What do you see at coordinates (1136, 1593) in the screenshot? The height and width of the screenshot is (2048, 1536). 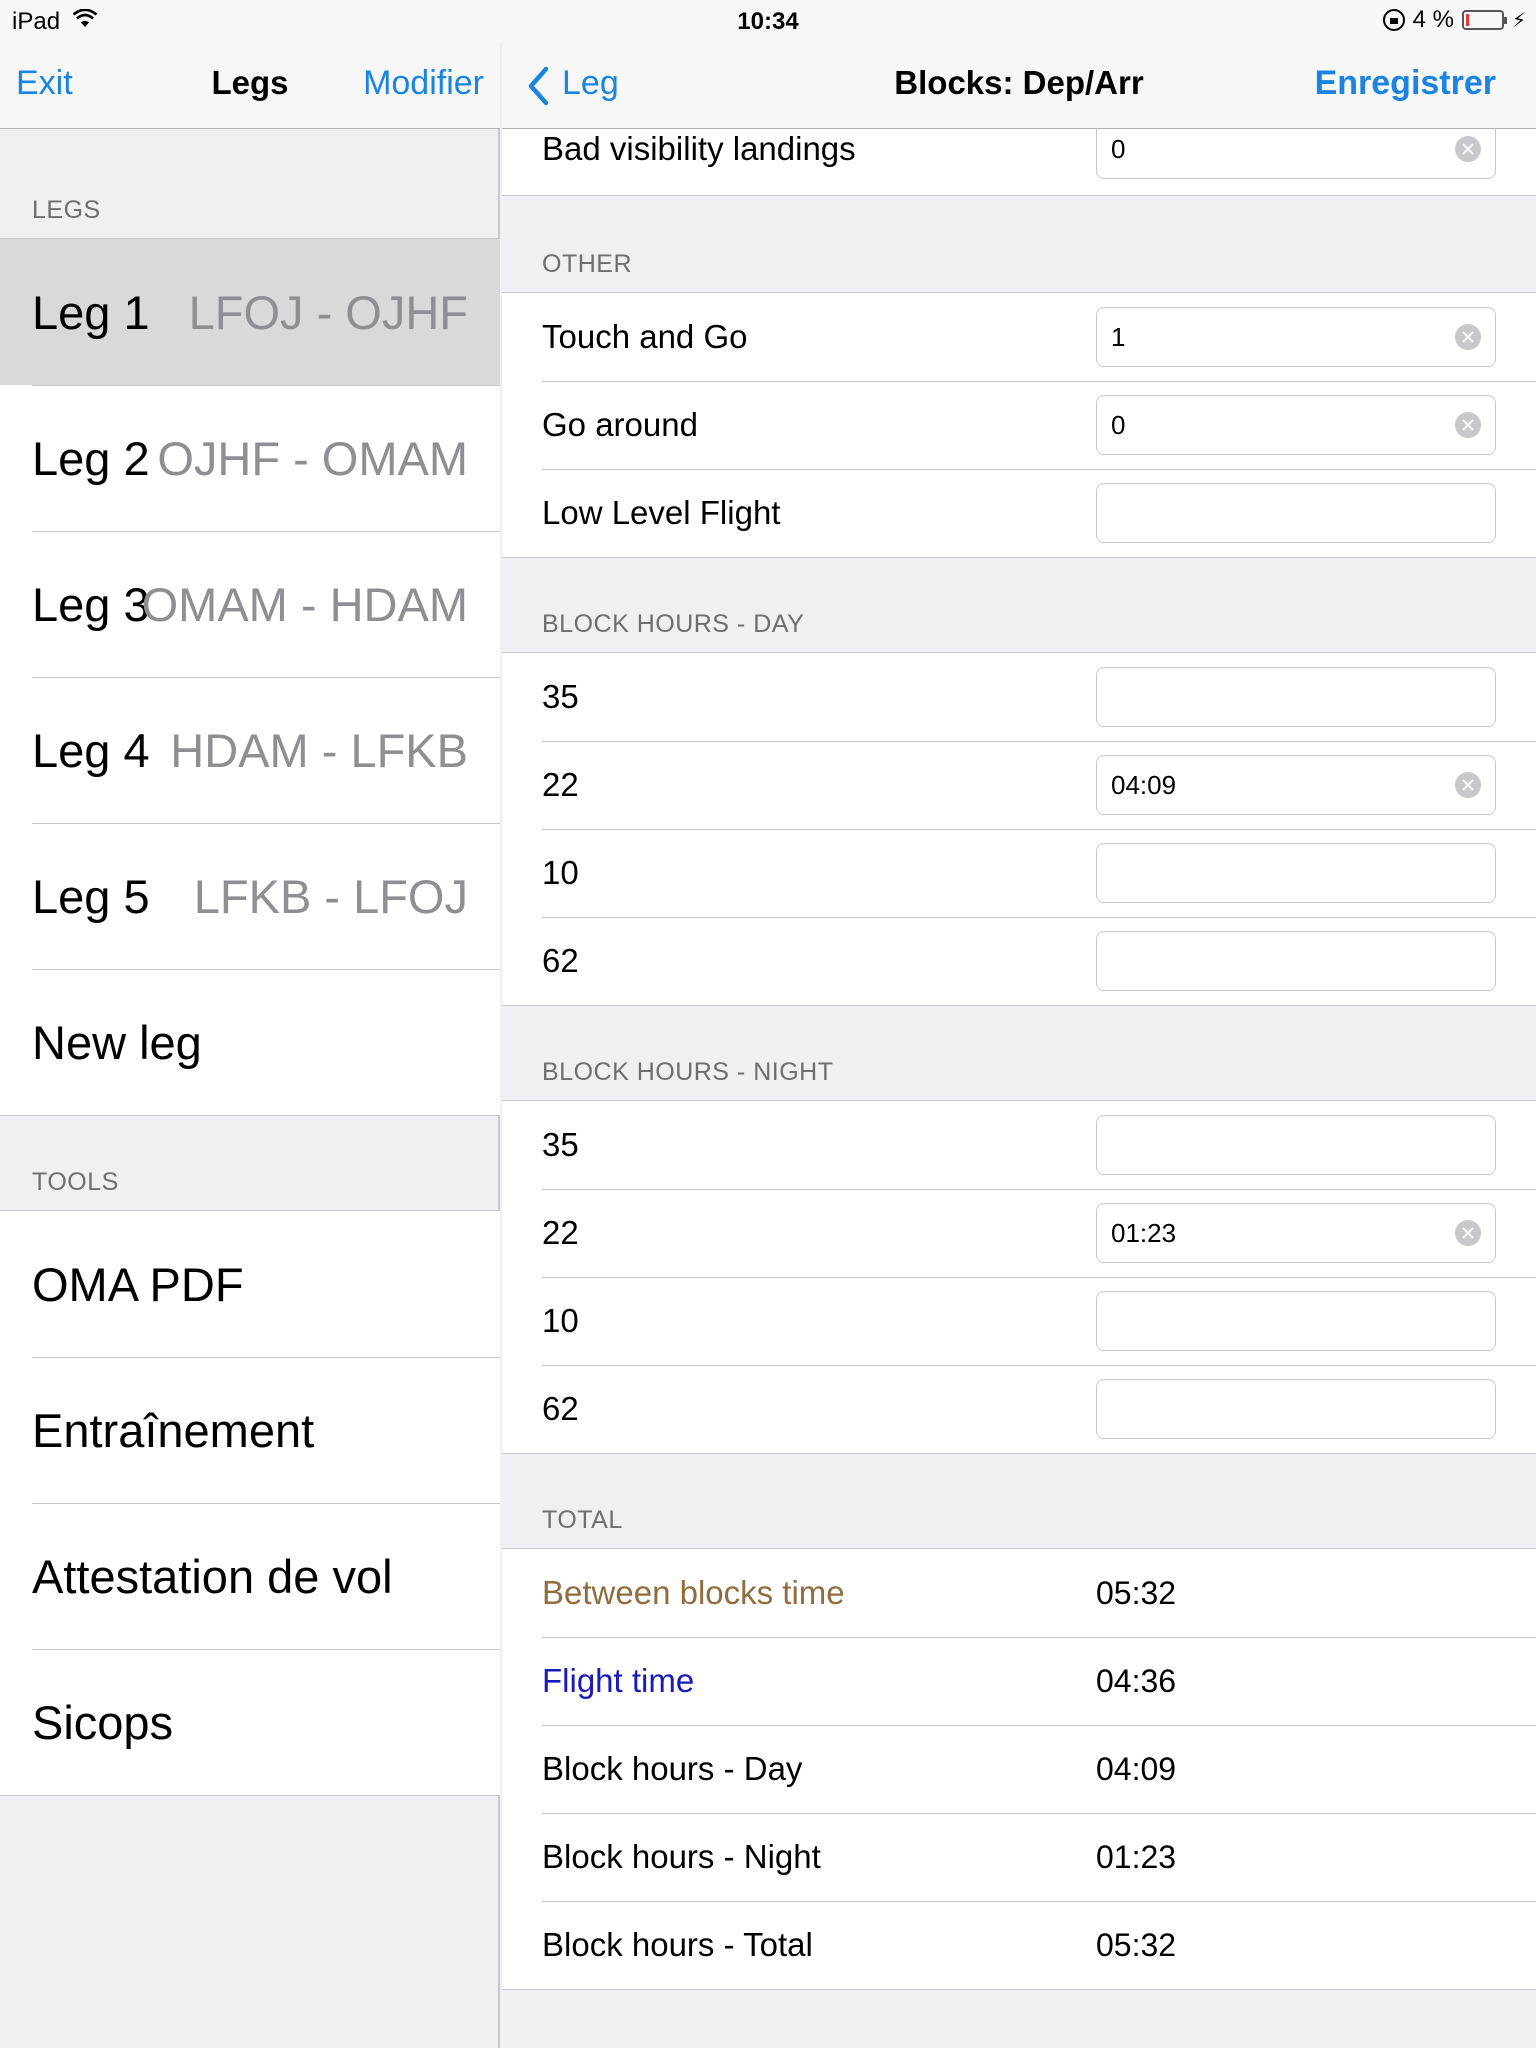 I see `between-blocks-value: 05:32` at bounding box center [1136, 1593].